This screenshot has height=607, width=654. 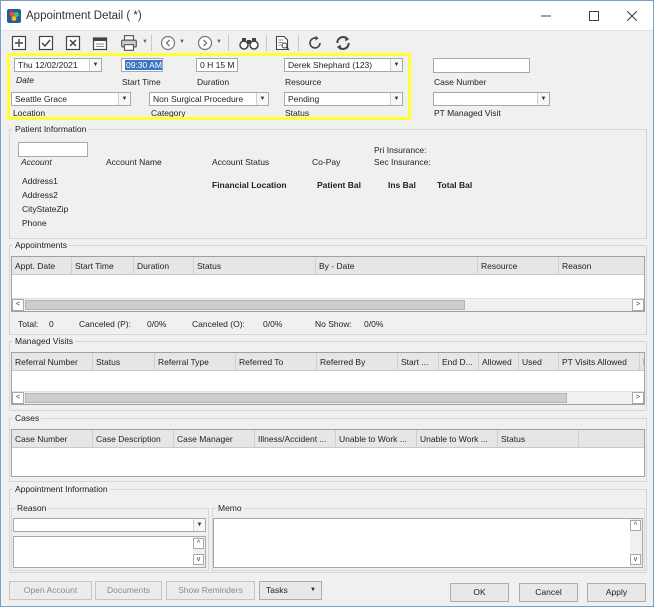 What do you see at coordinates (374, 324) in the screenshot?
I see `noshow-value: 0/0%` at bounding box center [374, 324].